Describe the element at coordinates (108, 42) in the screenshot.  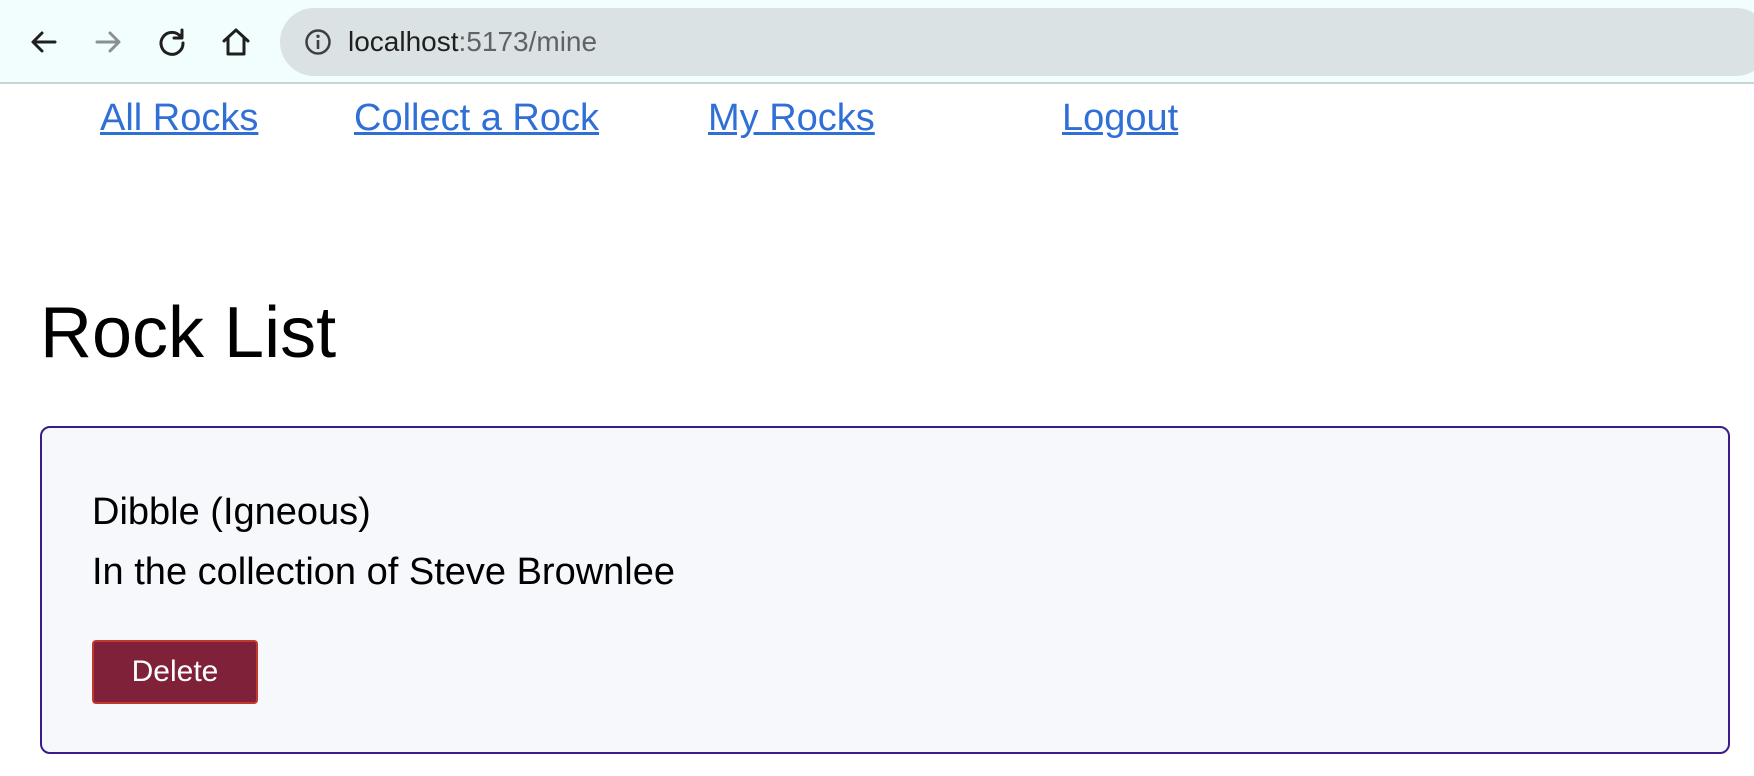
I see `forward-arrow-icon` at that location.